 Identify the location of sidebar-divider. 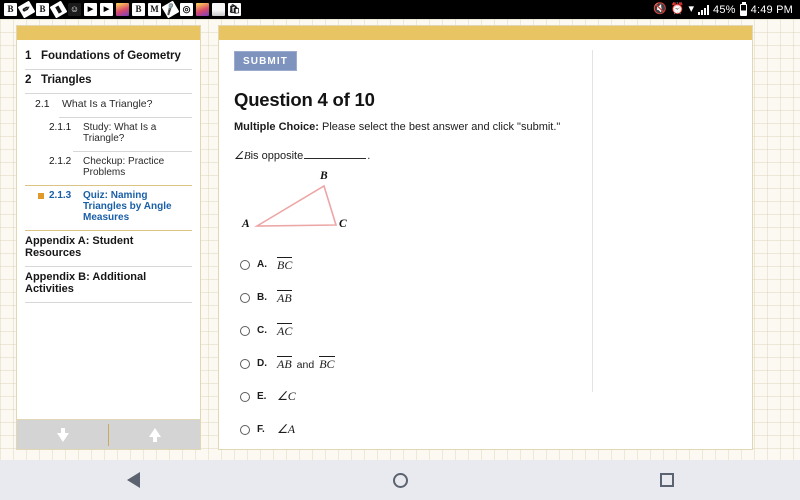
(108, 302).